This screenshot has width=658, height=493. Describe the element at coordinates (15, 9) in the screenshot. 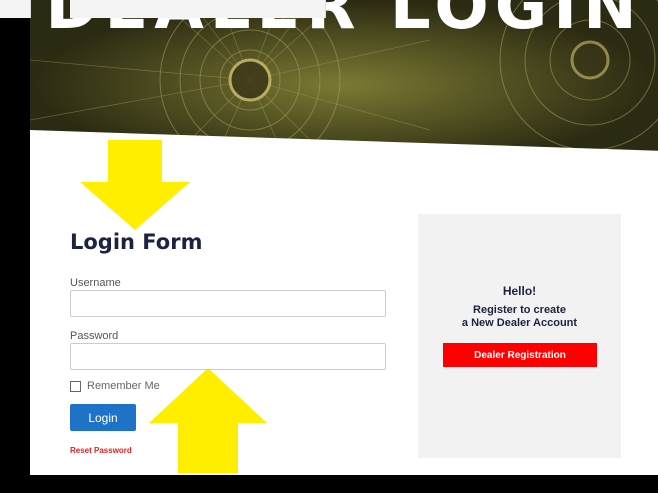

I see `browser-strip-left` at that location.